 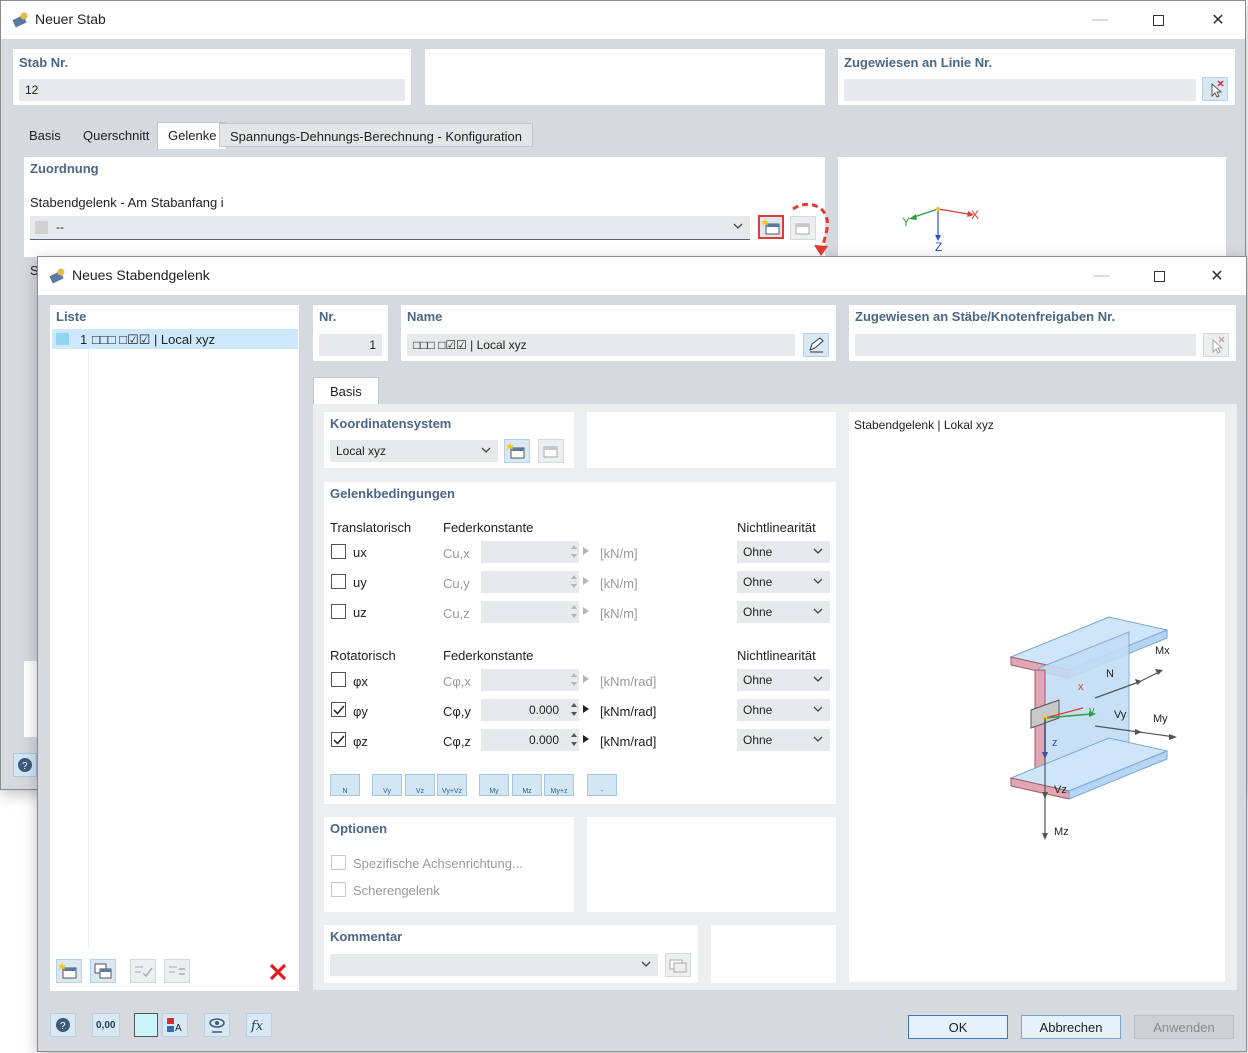 I want to click on checkbox-phiz, so click(x=338, y=739).